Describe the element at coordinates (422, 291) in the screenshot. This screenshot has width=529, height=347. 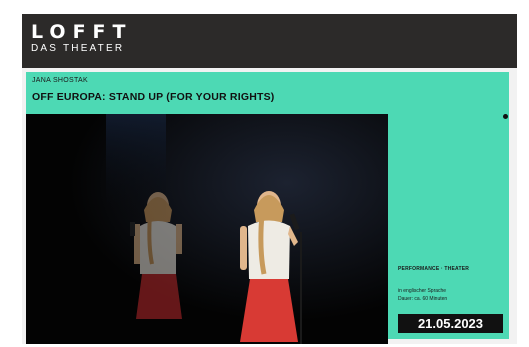
I see `event-language: in englischer Sprache` at that location.